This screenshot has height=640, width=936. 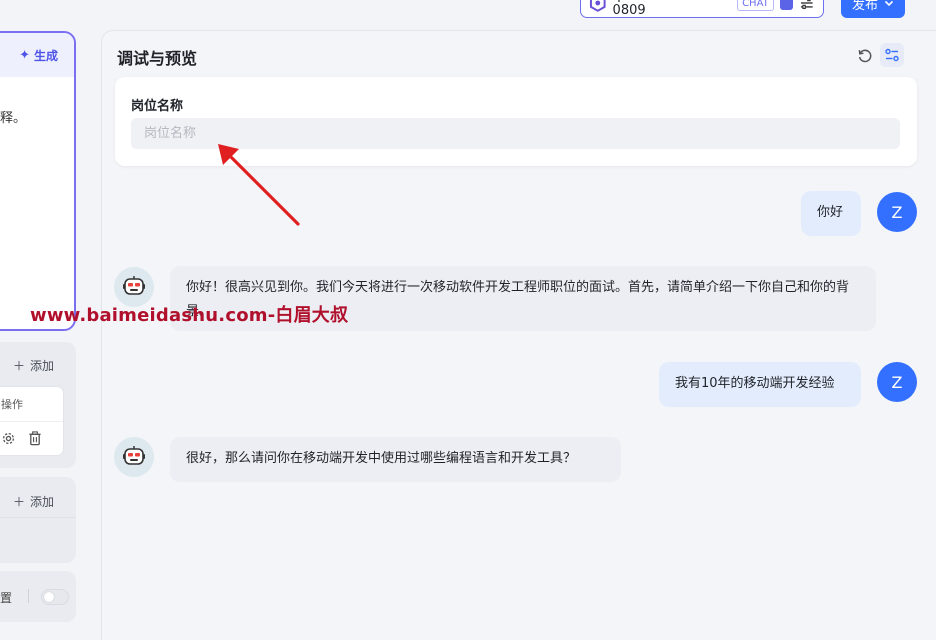 I want to click on skill-item-card: 操作, so click(x=32, y=421).